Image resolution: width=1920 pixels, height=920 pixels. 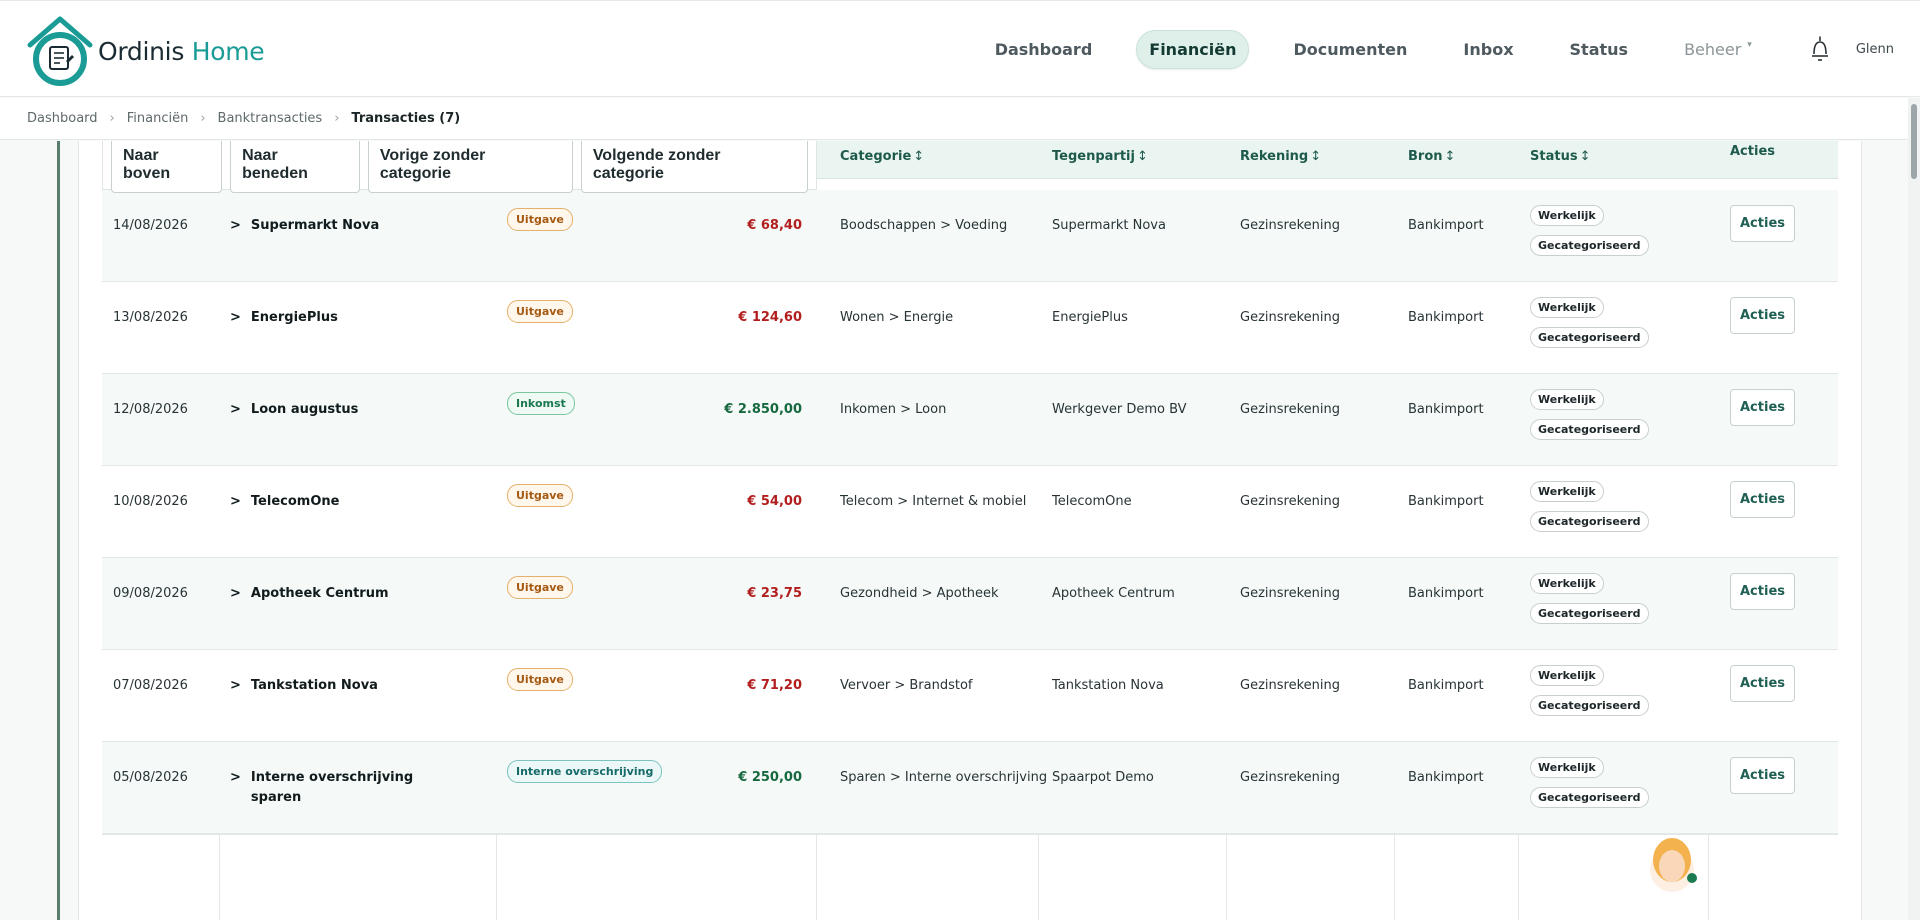 I want to click on next-uncategorized-button: Volgende zonder categorie, so click(x=694, y=167).